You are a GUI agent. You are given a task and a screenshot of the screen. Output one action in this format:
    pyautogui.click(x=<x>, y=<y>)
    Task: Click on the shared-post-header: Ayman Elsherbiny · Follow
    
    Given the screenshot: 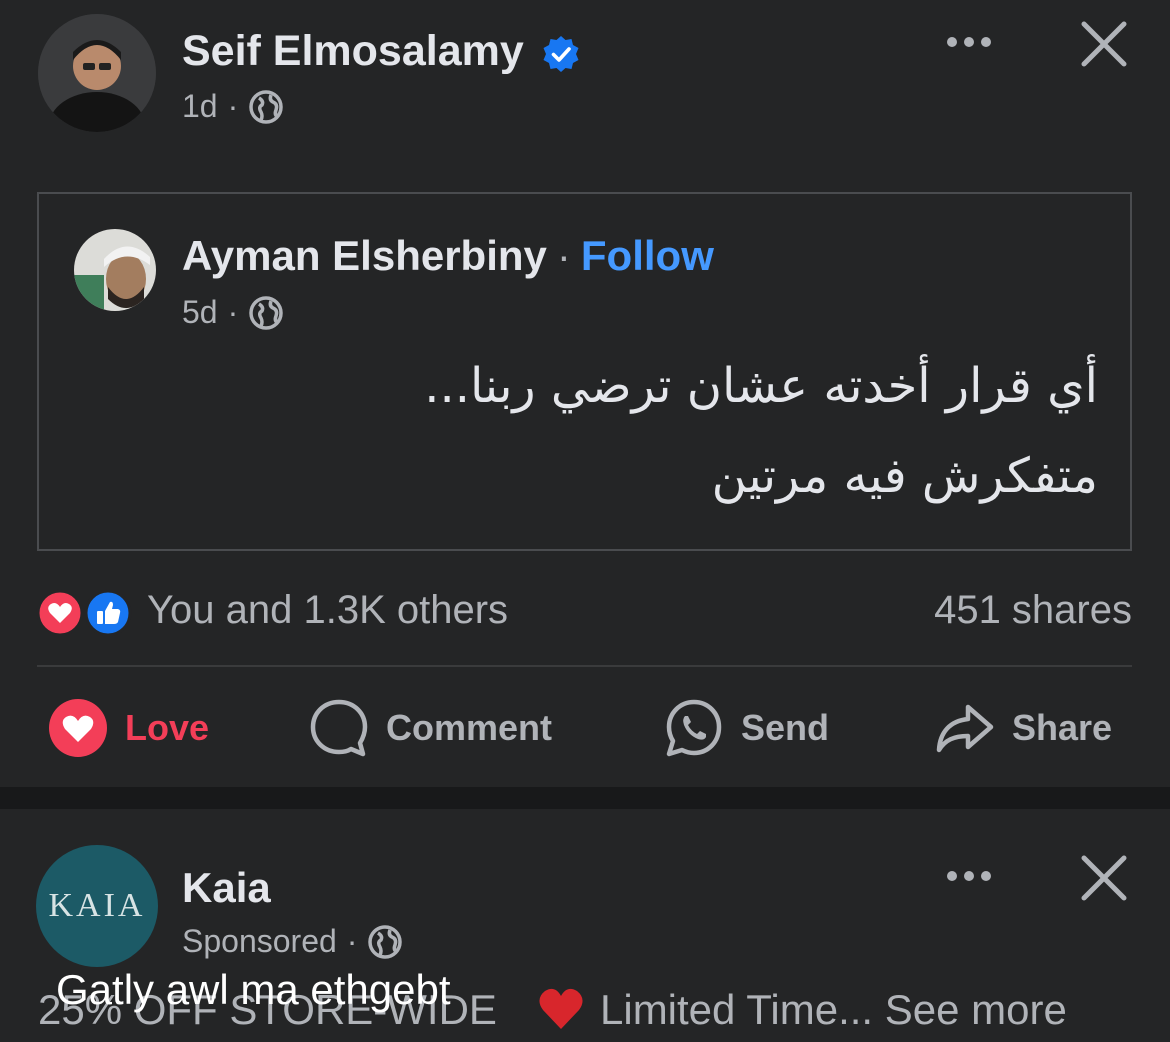 What is the action you would take?
    pyautogui.click(x=448, y=256)
    